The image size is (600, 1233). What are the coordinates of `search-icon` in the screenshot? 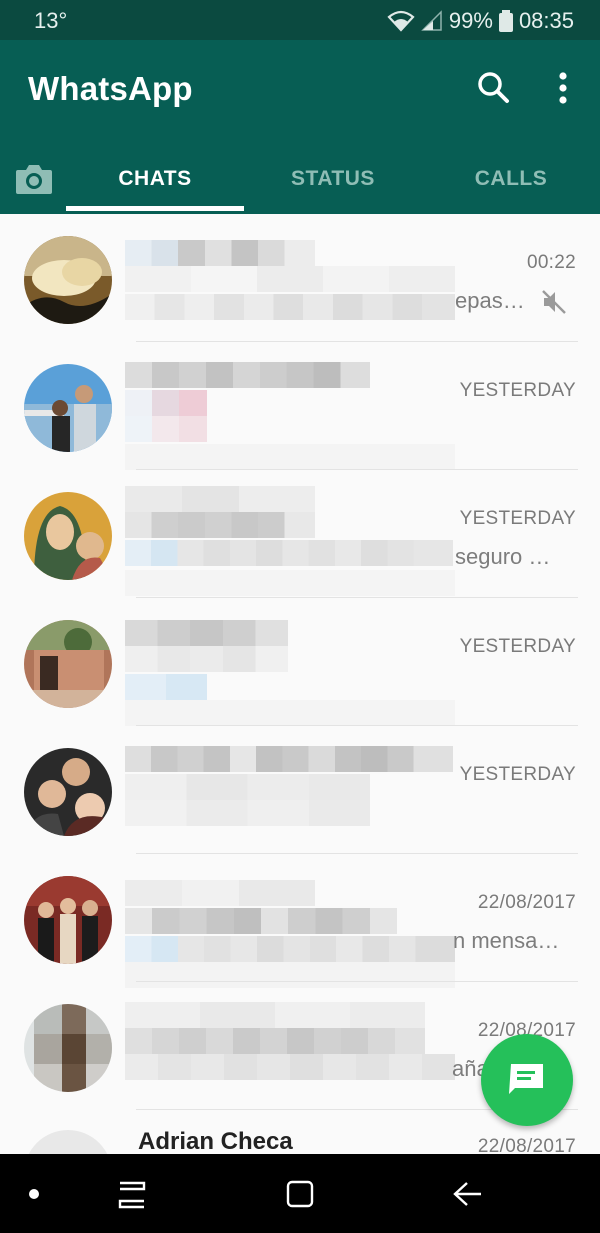 It's located at (494, 88).